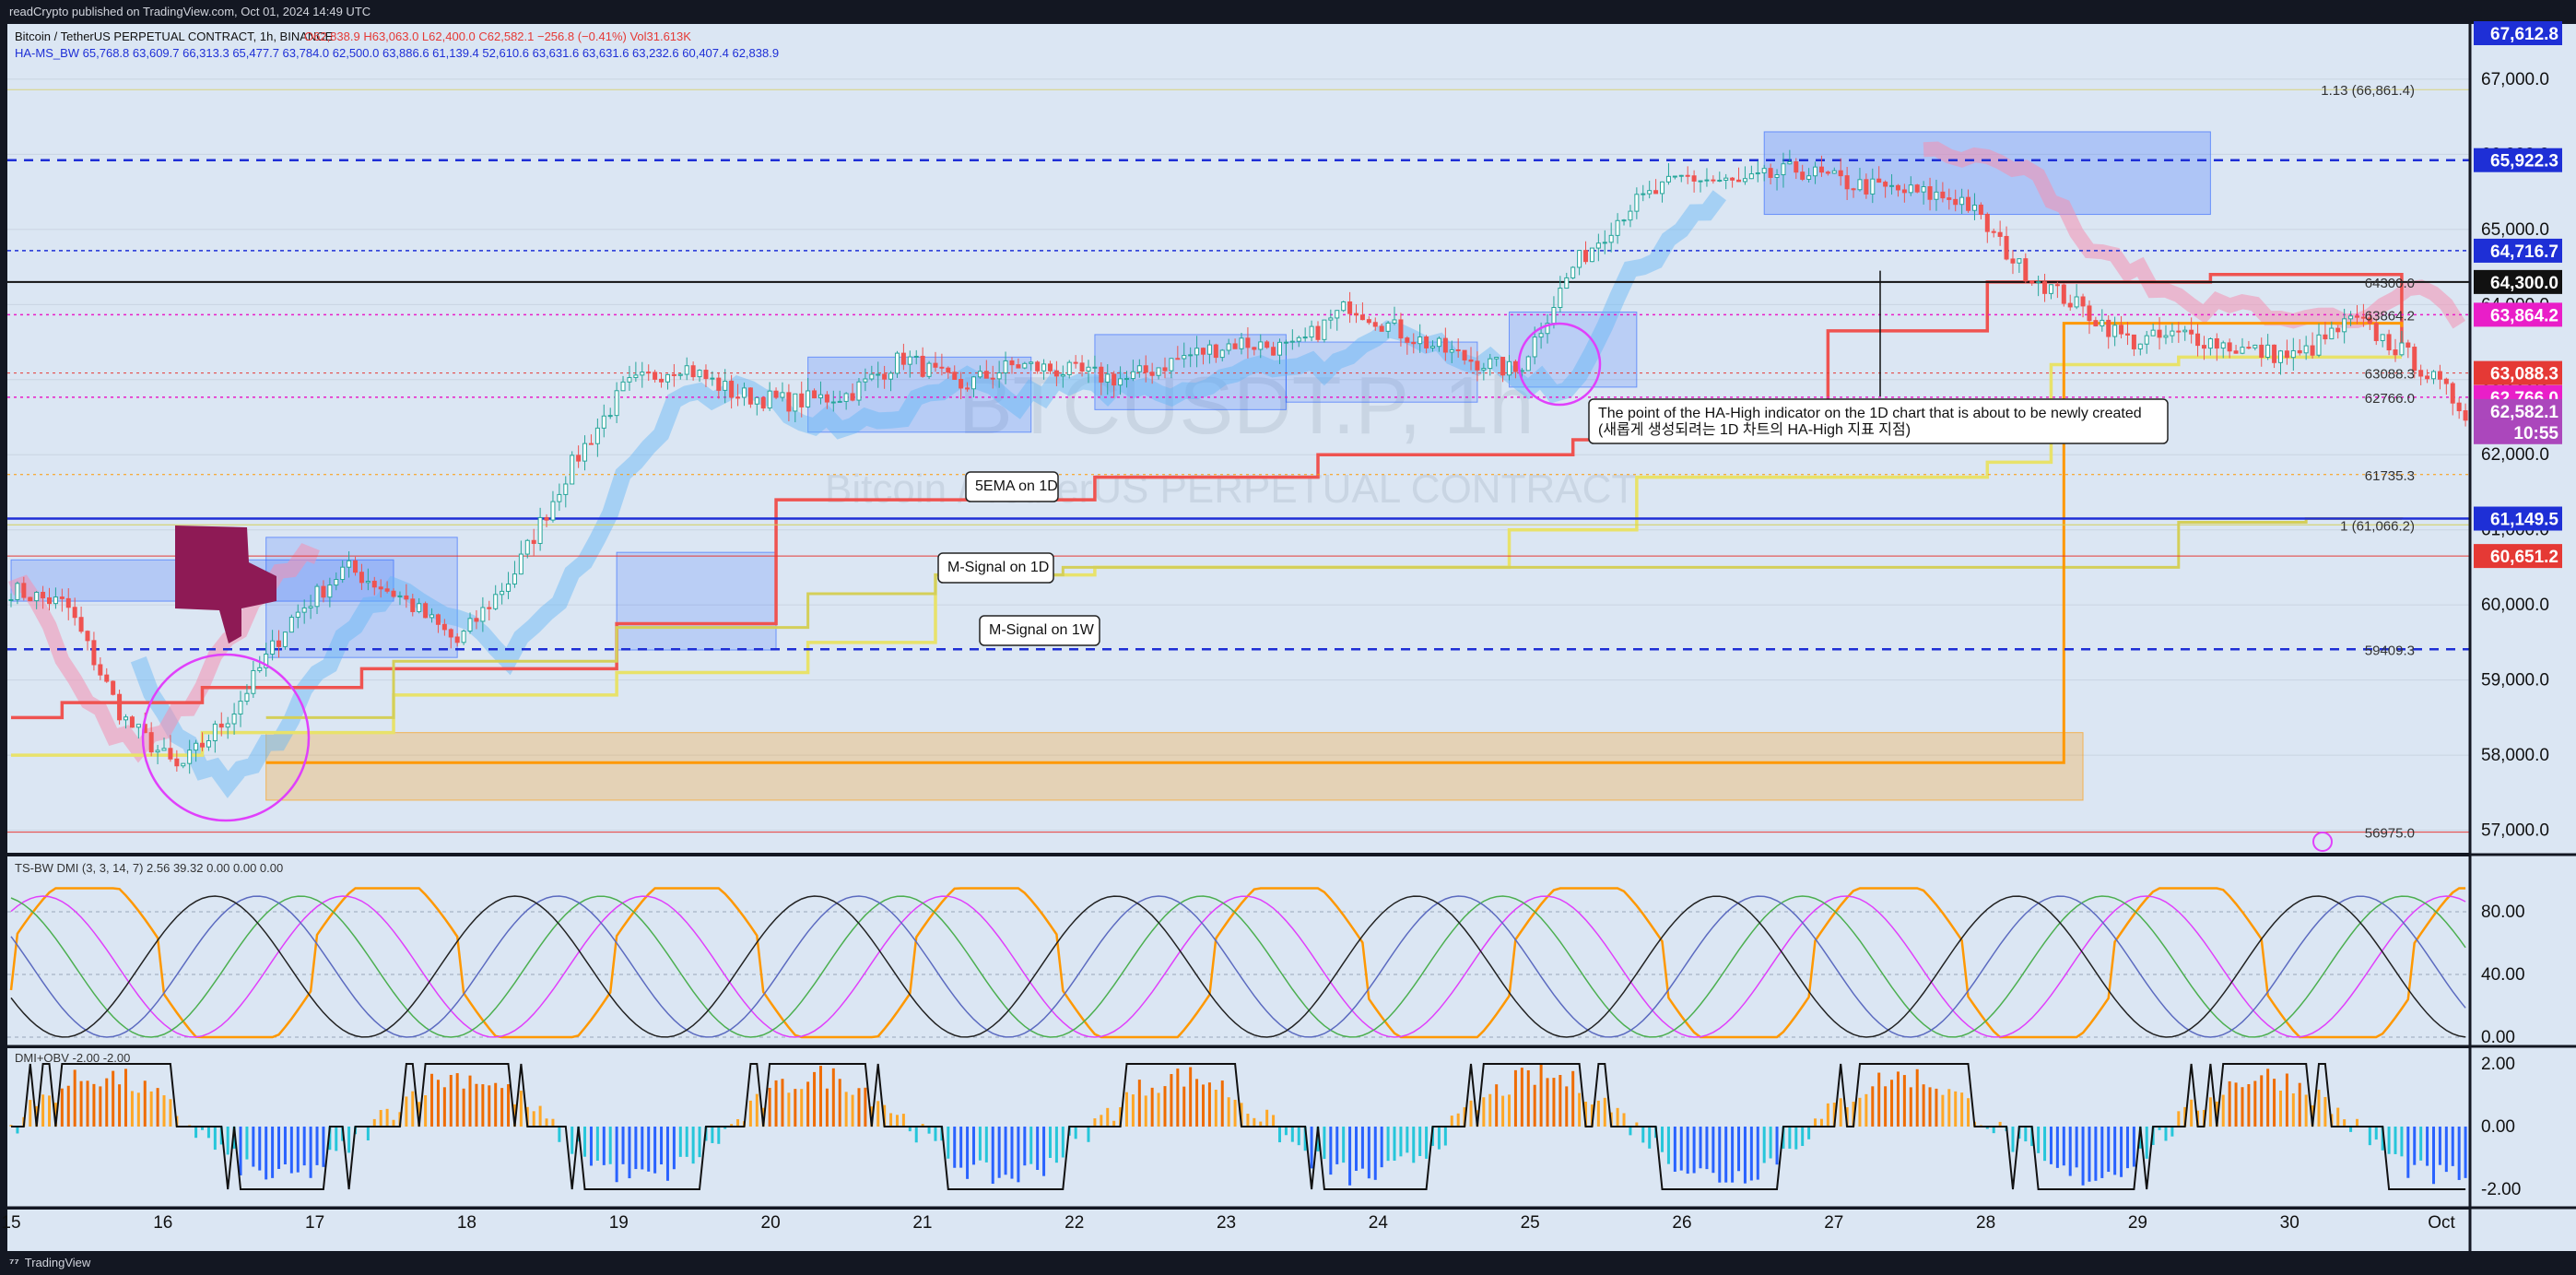 The image size is (2576, 1275). Describe the element at coordinates (2390, 476) in the screenshot. I see `level-label: 61735.3` at that location.